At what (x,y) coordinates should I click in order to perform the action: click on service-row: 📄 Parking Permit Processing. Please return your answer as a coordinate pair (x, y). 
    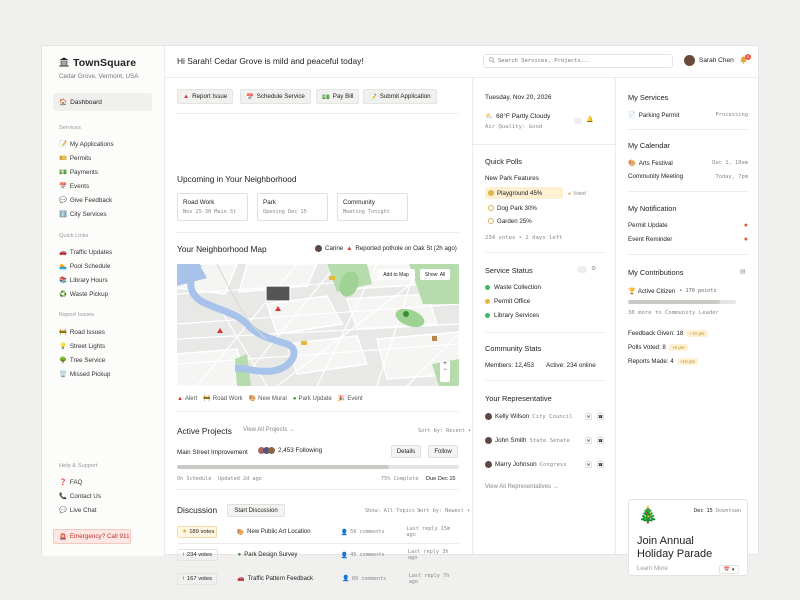
    Looking at the image, I should click on (688, 115).